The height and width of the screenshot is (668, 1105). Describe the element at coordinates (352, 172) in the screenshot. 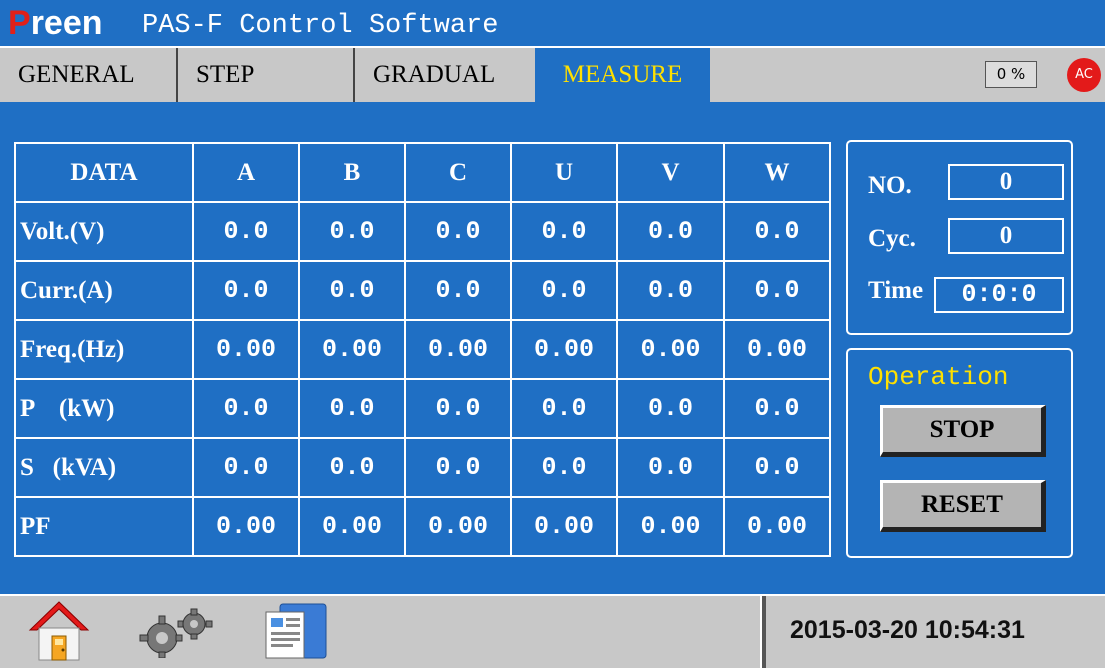

I see `column-header: B` at that location.